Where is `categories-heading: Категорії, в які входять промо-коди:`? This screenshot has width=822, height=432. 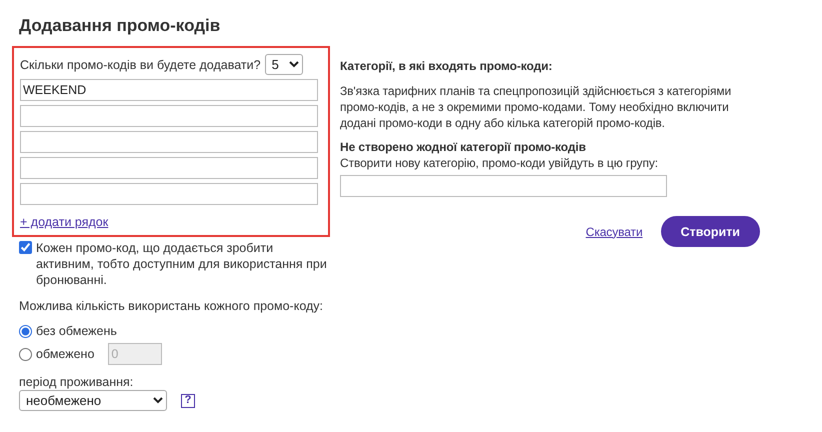 categories-heading: Категорії, в які входять промо-коди: is located at coordinates (447, 66).